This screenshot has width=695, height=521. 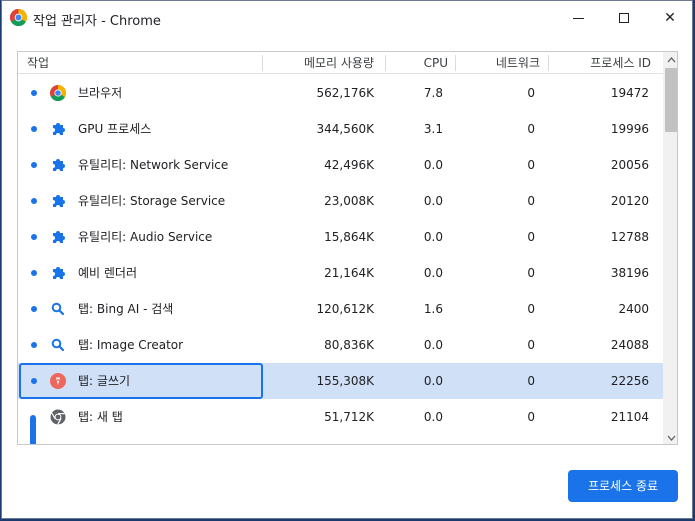 I want to click on vertical-scrollbar, so click(x=670, y=248).